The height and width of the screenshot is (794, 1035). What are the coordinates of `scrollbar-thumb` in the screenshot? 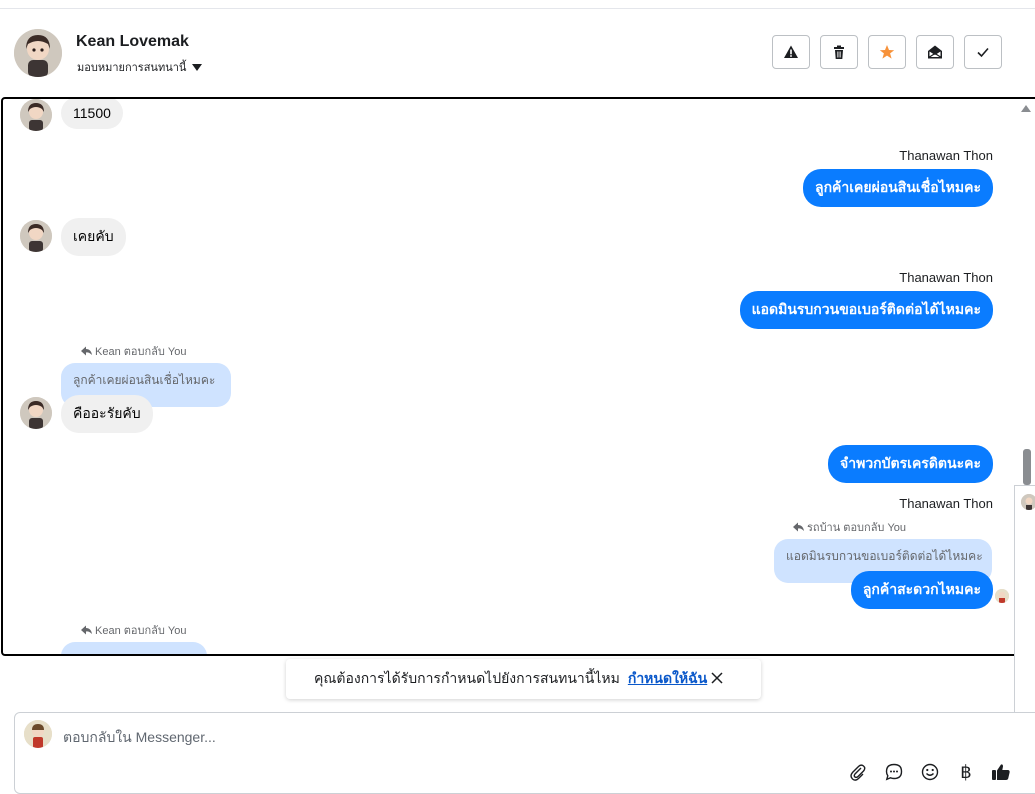 It's located at (1027, 467).